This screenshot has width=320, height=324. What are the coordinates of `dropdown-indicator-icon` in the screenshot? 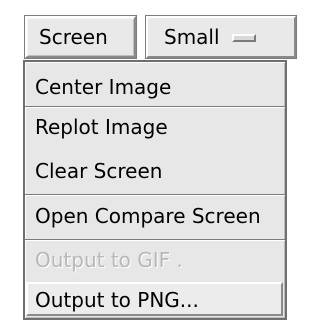 It's located at (243, 38).